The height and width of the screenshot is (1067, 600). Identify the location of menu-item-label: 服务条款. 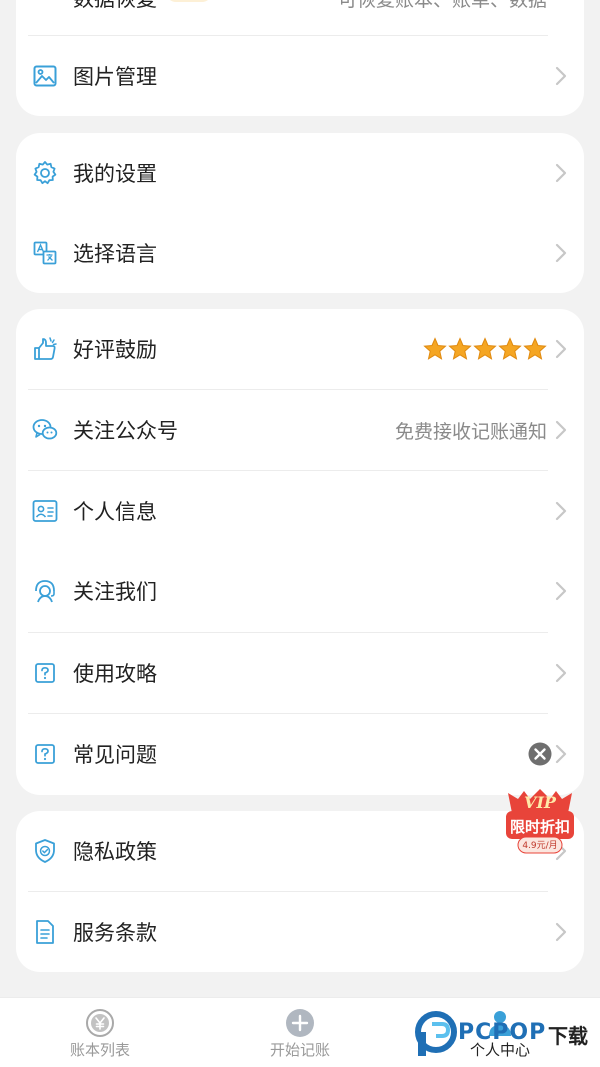
(115, 933).